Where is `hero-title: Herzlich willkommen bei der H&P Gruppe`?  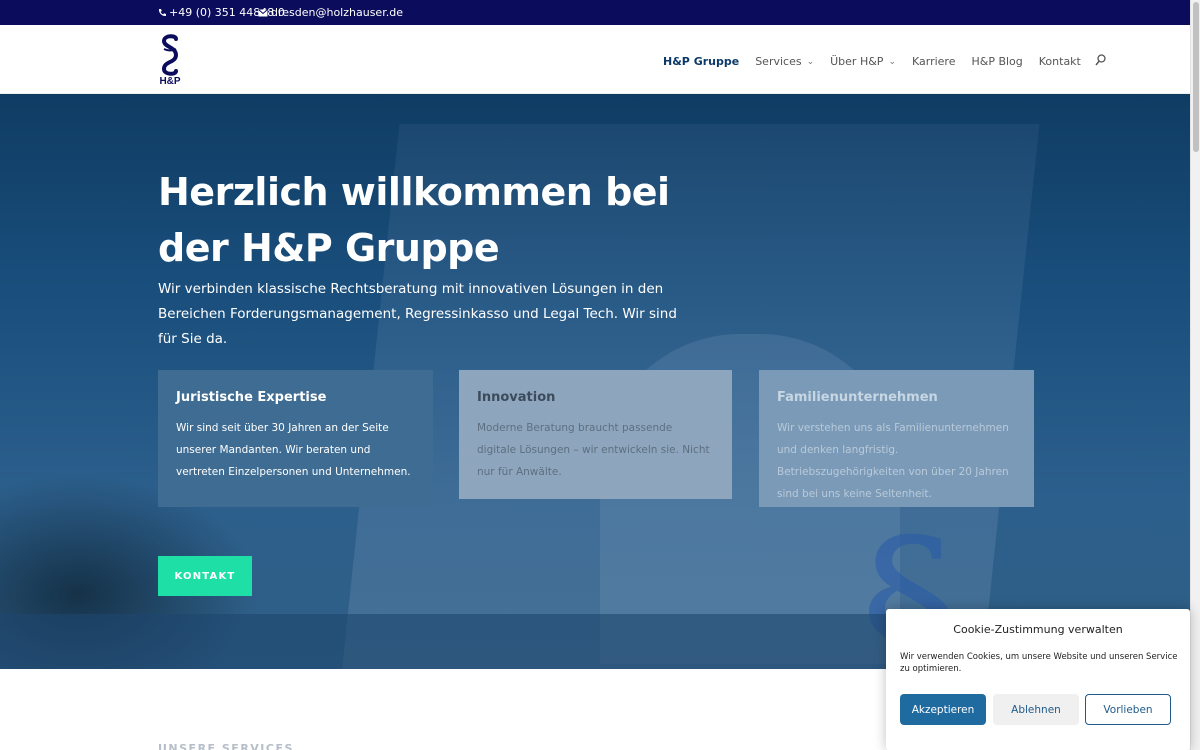
hero-title: Herzlich willkommen bei der H&P Gruppe is located at coordinates (414, 220).